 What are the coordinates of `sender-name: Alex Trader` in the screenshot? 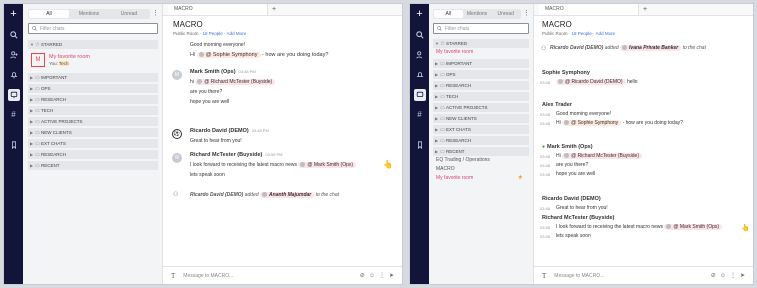 It's located at (557, 105).